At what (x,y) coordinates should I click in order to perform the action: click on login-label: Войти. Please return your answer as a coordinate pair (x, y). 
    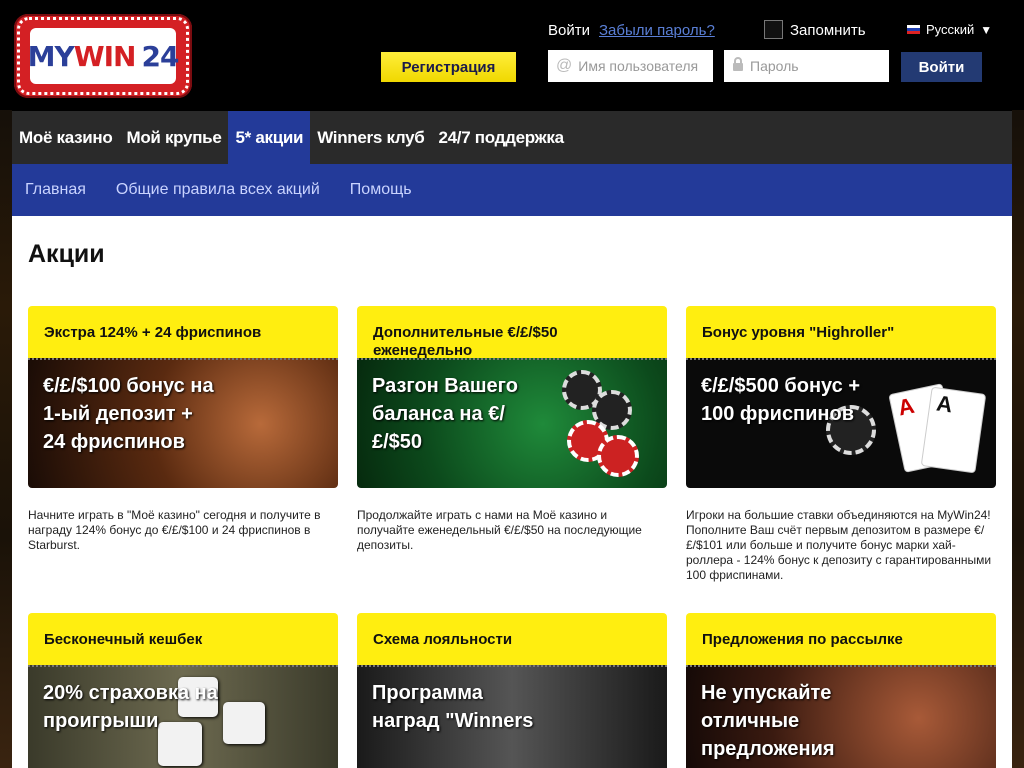
    Looking at the image, I should click on (569, 30).